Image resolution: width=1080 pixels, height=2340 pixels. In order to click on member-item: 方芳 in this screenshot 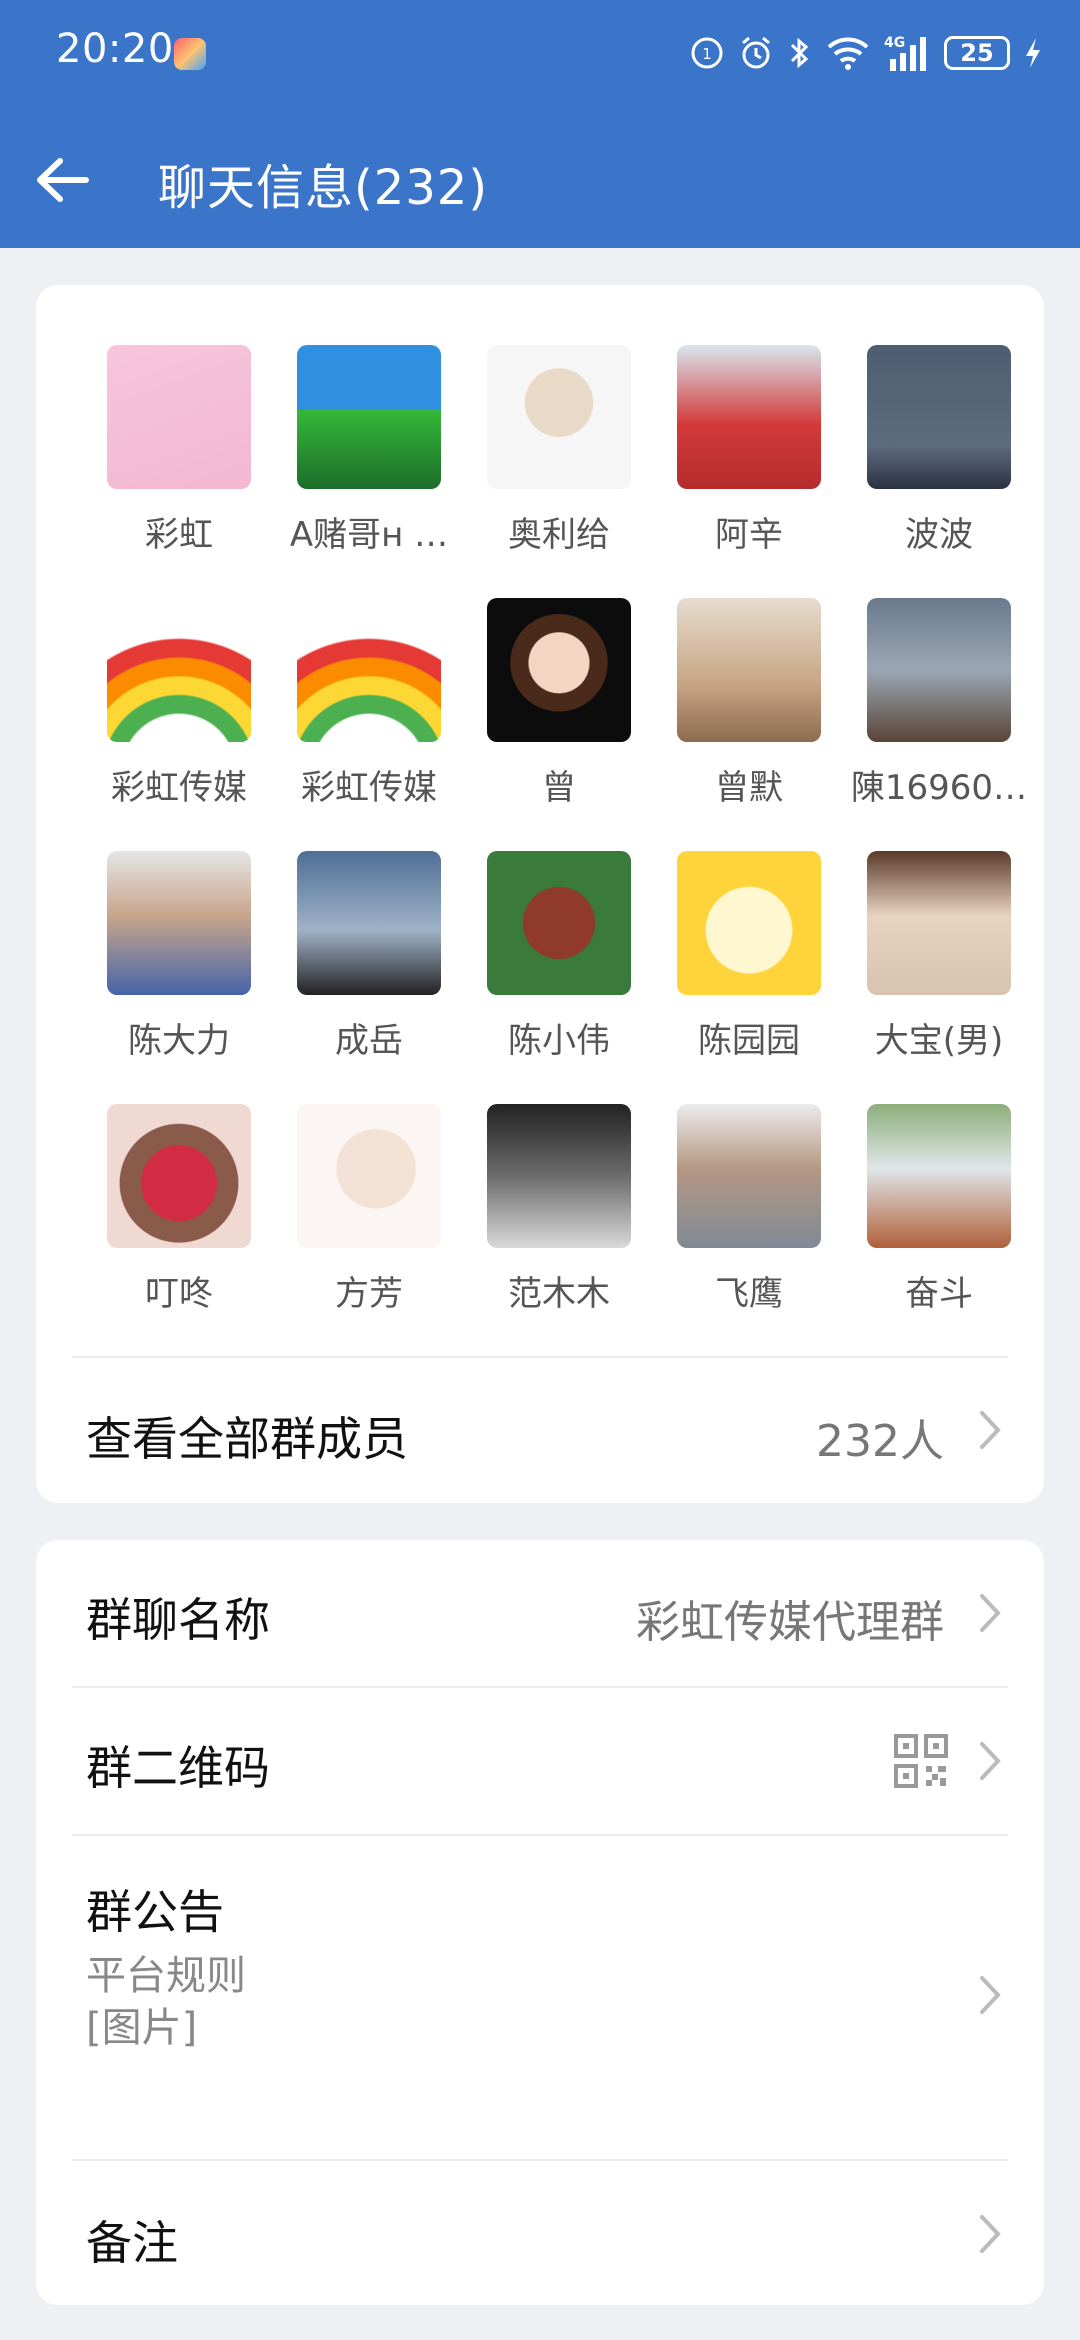, I will do `click(369, 1230)`.